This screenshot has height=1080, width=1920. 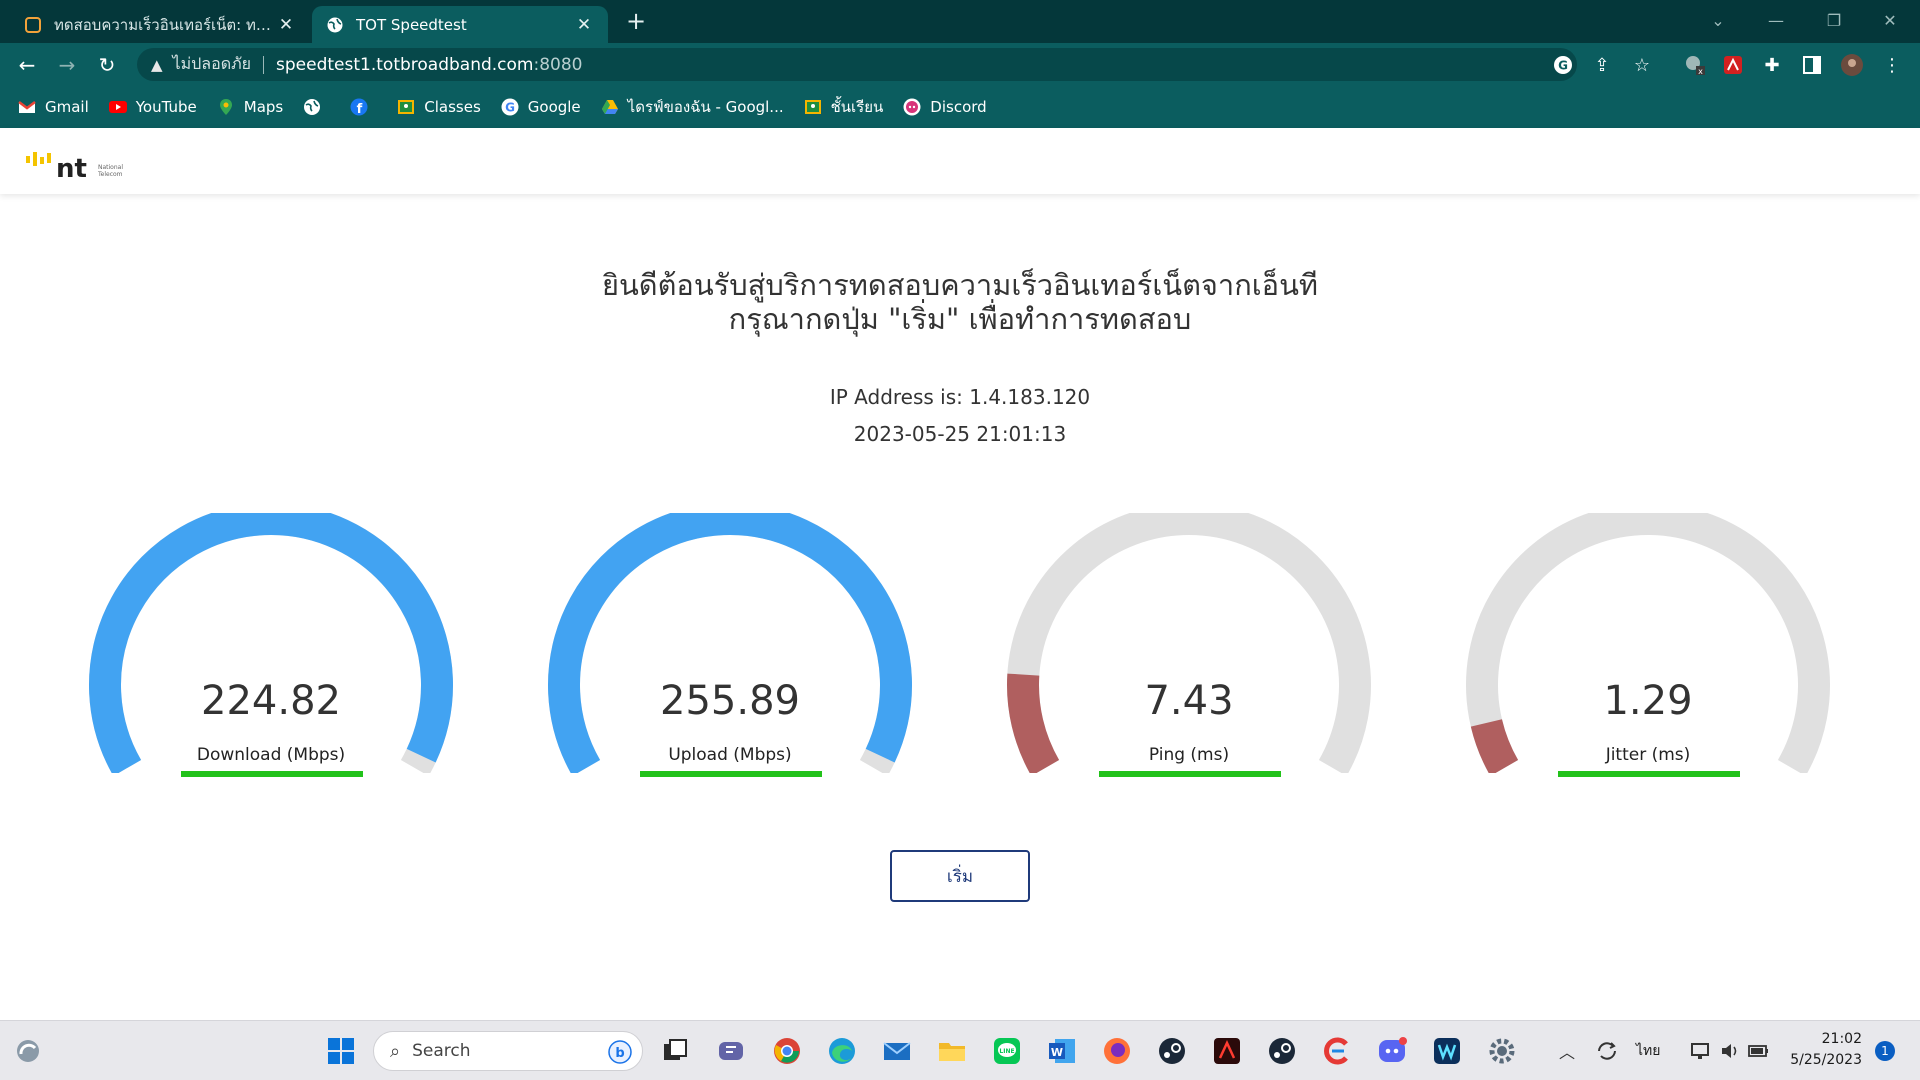 What do you see at coordinates (730, 755) in the screenshot?
I see `upload-label: Upload (Mbps)` at bounding box center [730, 755].